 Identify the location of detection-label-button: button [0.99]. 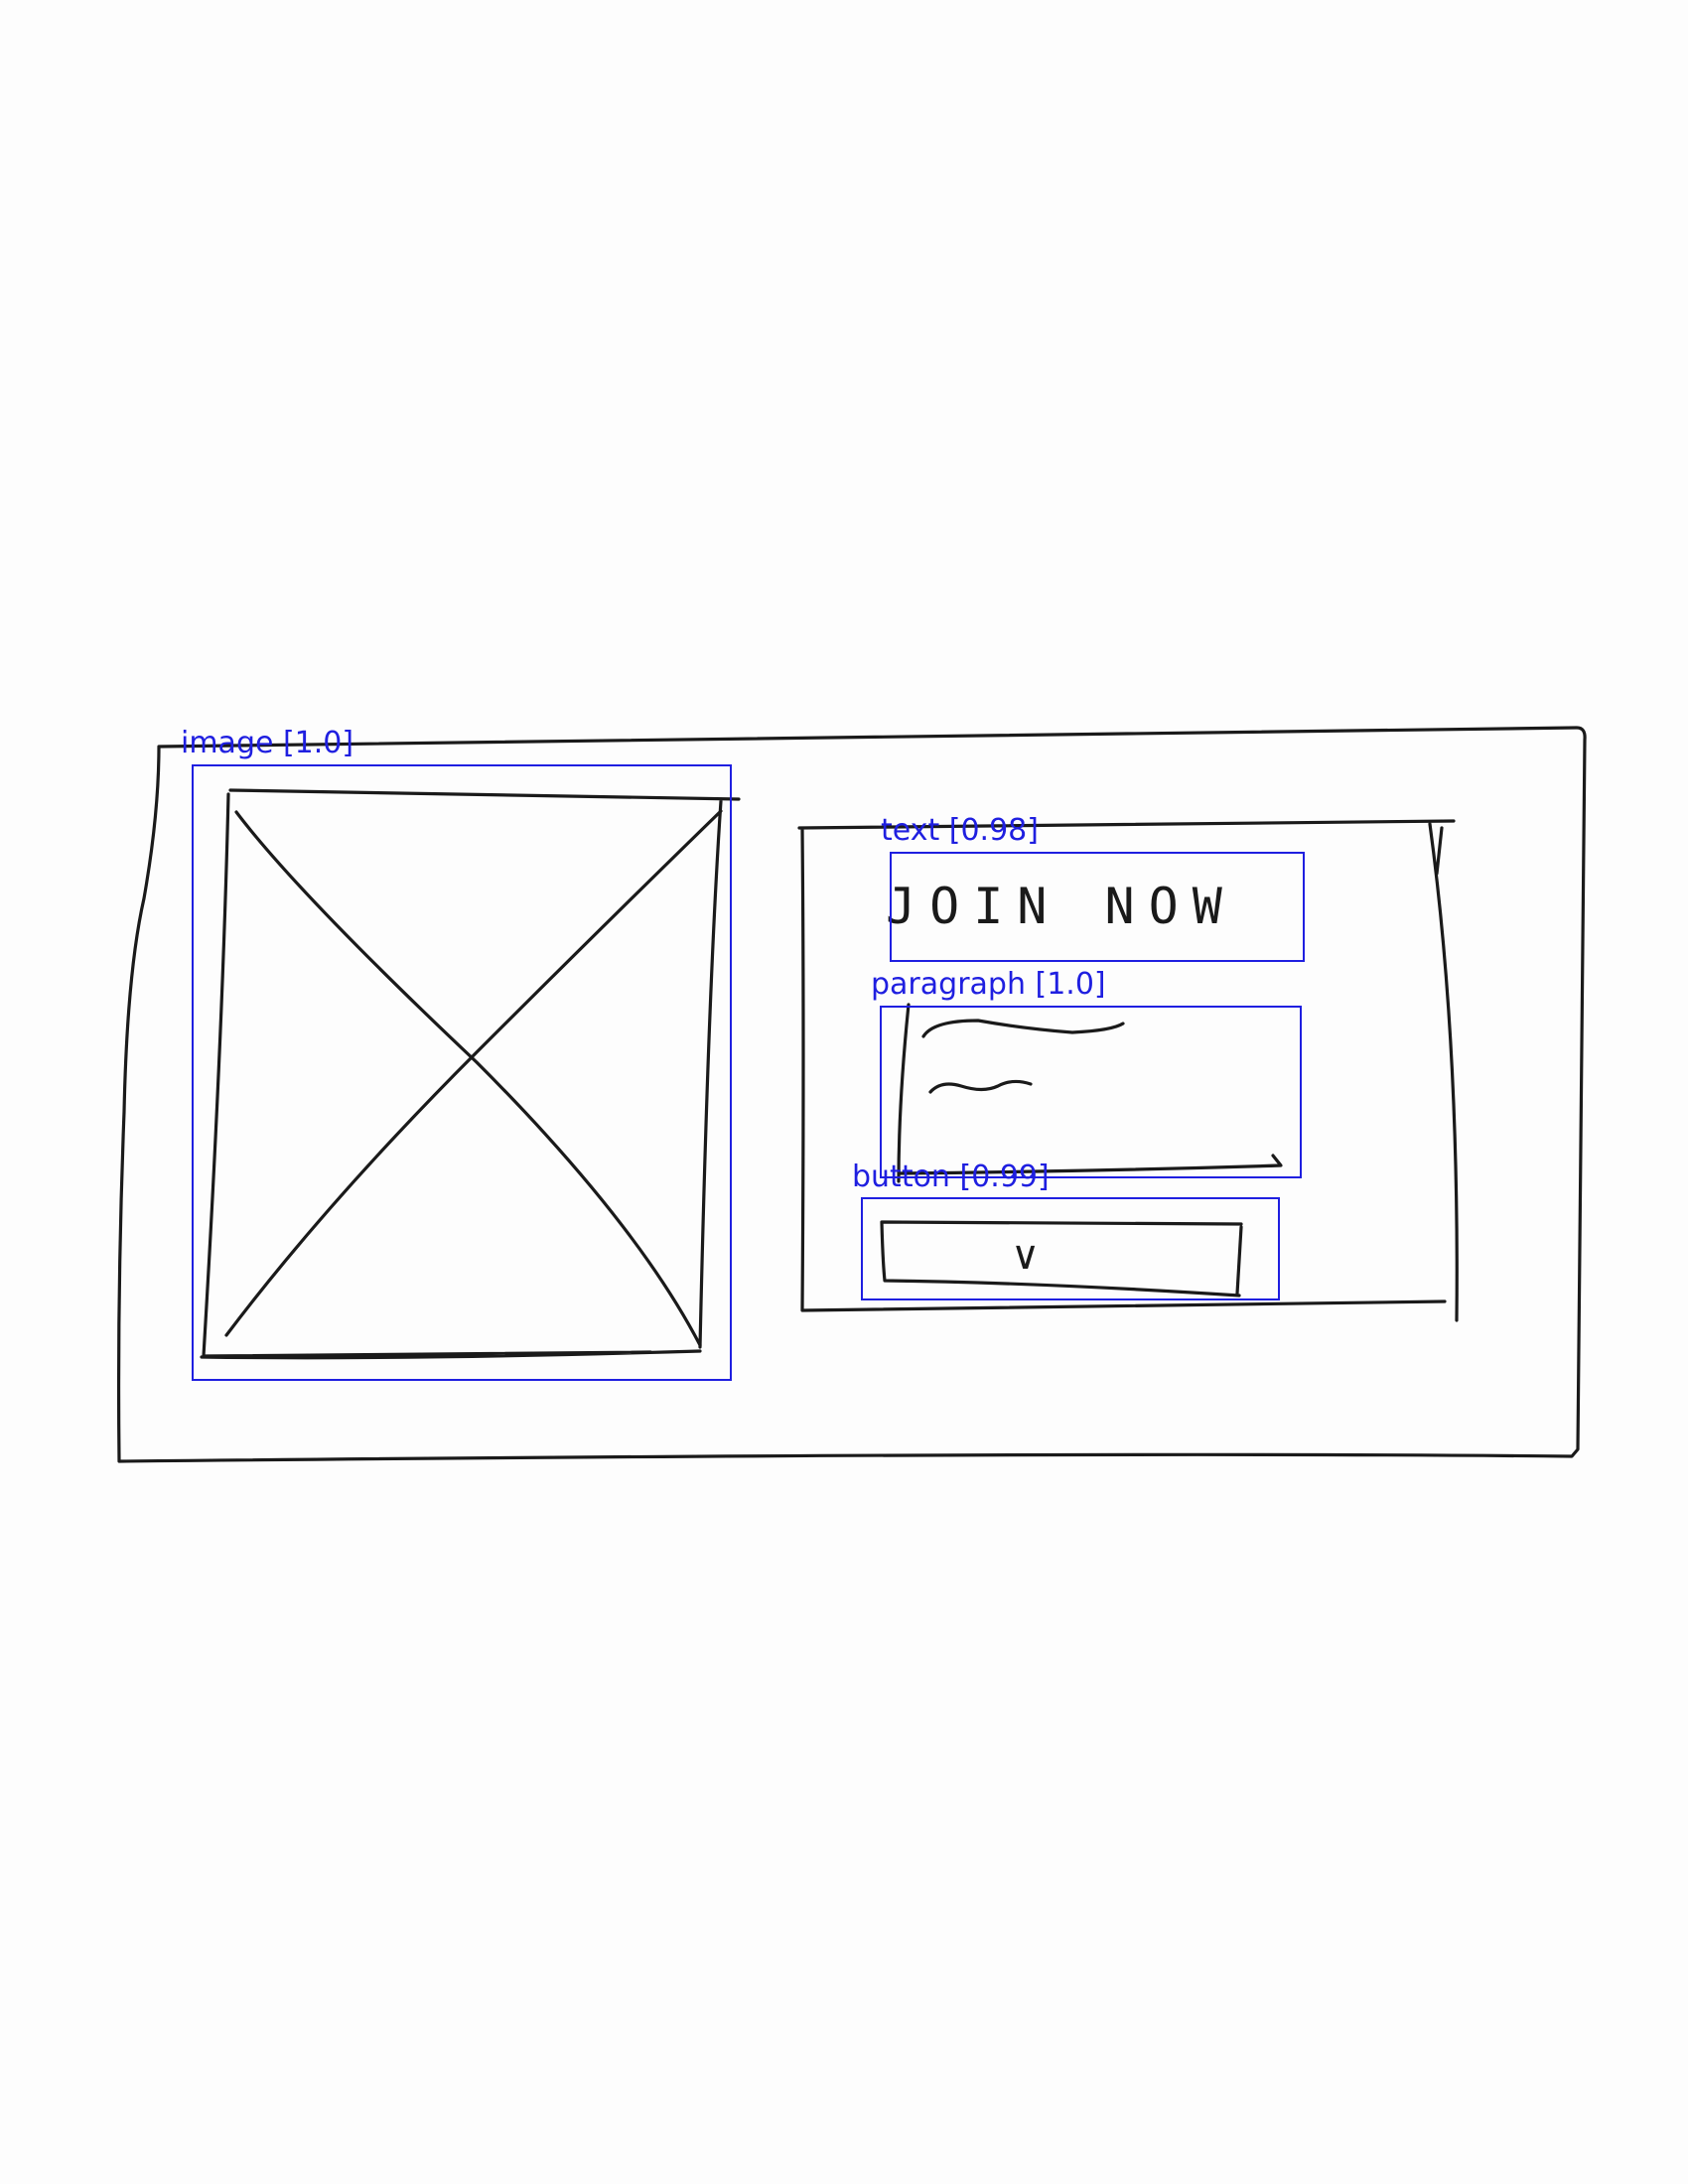
(951, 1177).